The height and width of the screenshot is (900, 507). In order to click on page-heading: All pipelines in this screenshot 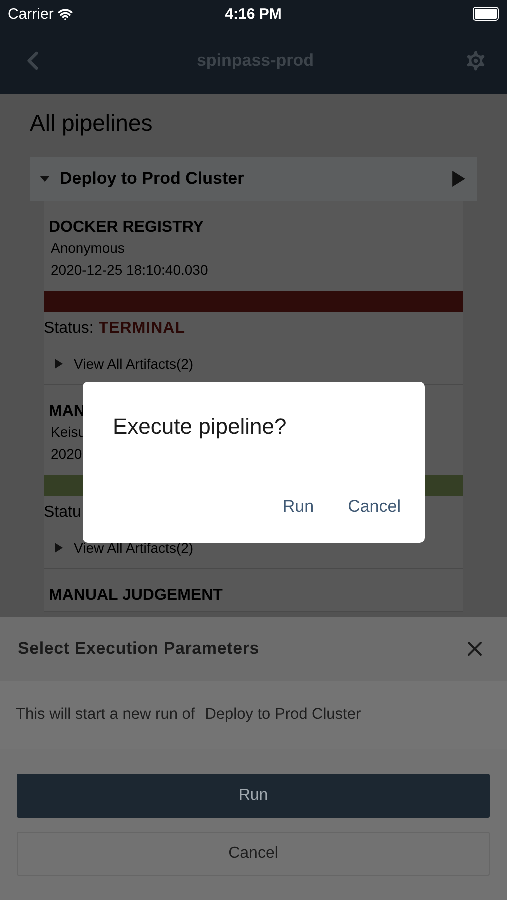, I will do `click(91, 123)`.